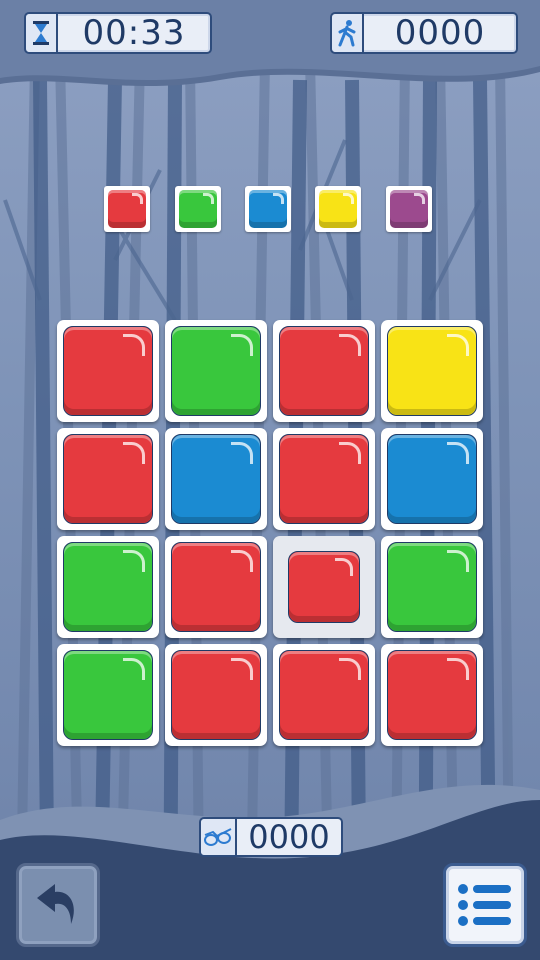 This screenshot has width=540, height=960. I want to click on glasses-icon, so click(219, 837).